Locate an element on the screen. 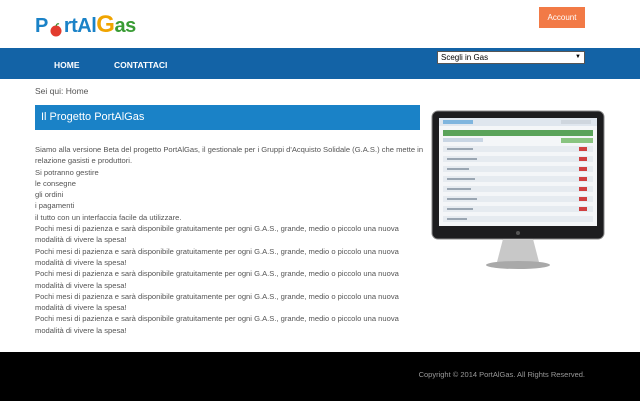  paragraph: gli ordini is located at coordinates (49, 195).